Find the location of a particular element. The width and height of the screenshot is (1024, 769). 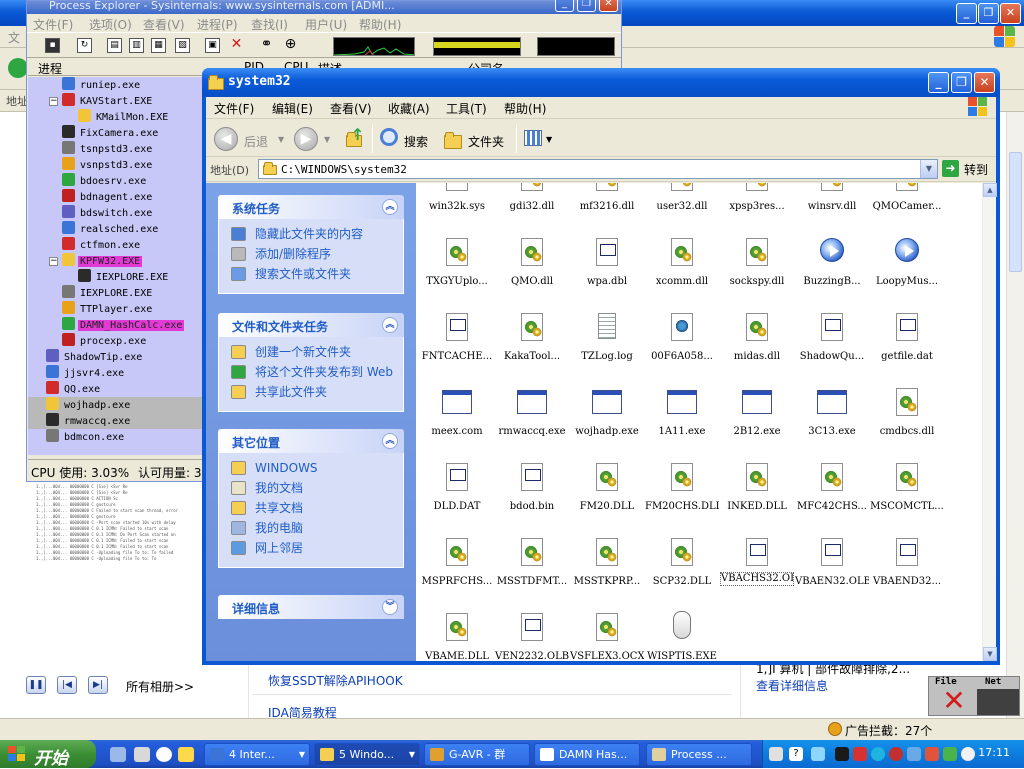

save-icon: ▪ is located at coordinates (52, 45).